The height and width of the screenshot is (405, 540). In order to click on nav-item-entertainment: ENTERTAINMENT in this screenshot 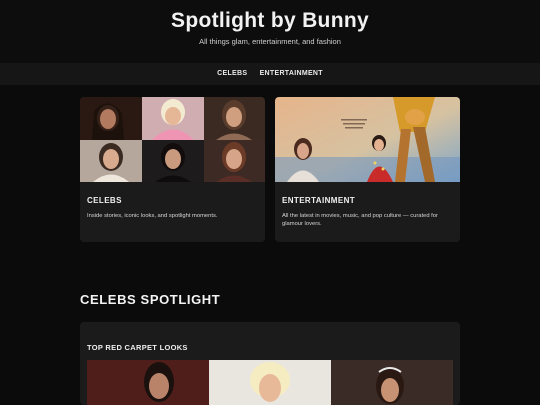, I will do `click(291, 74)`.